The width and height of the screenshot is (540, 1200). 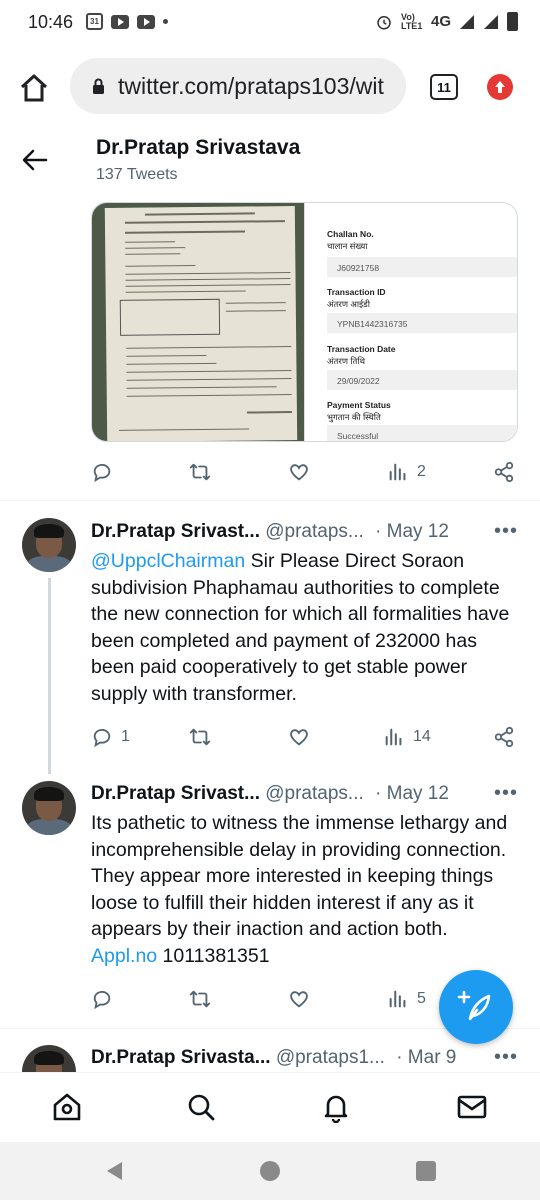 I want to click on home-circle-icon, so click(x=270, y=1171).